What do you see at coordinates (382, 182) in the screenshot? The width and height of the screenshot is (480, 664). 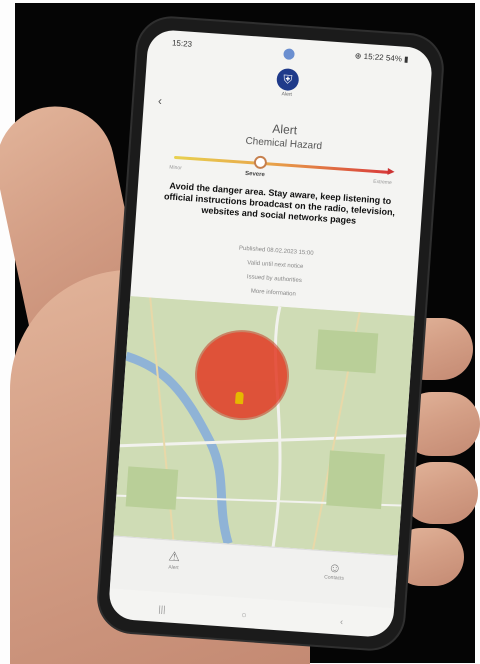 I see `severity-high-label: Extreme` at bounding box center [382, 182].